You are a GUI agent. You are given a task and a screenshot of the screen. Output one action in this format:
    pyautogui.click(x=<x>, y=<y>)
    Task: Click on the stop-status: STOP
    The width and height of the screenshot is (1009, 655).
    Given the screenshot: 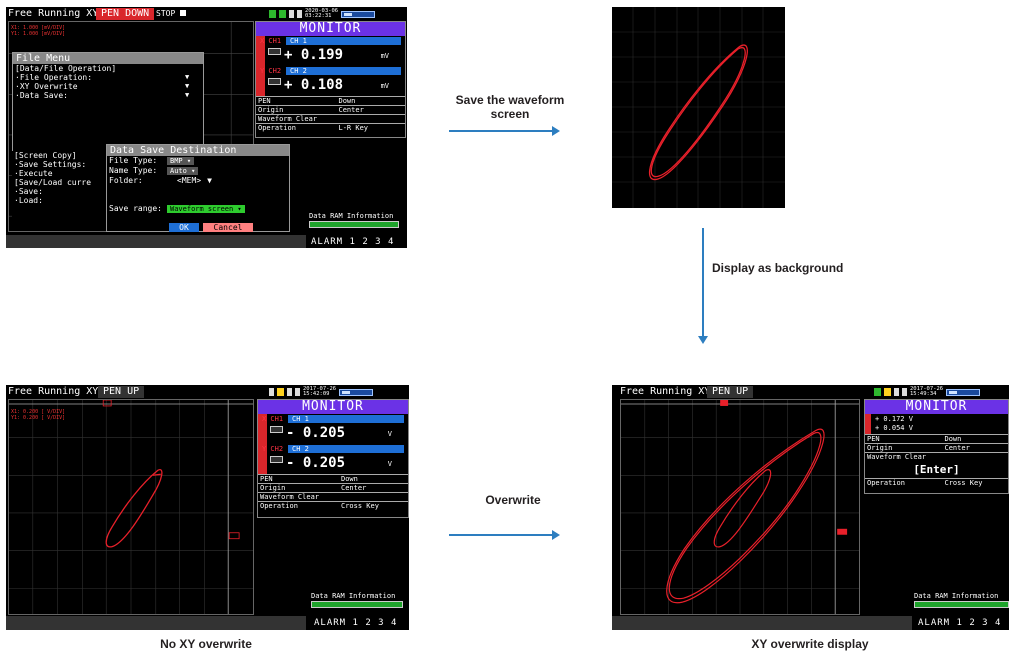 What is the action you would take?
    pyautogui.click(x=171, y=13)
    